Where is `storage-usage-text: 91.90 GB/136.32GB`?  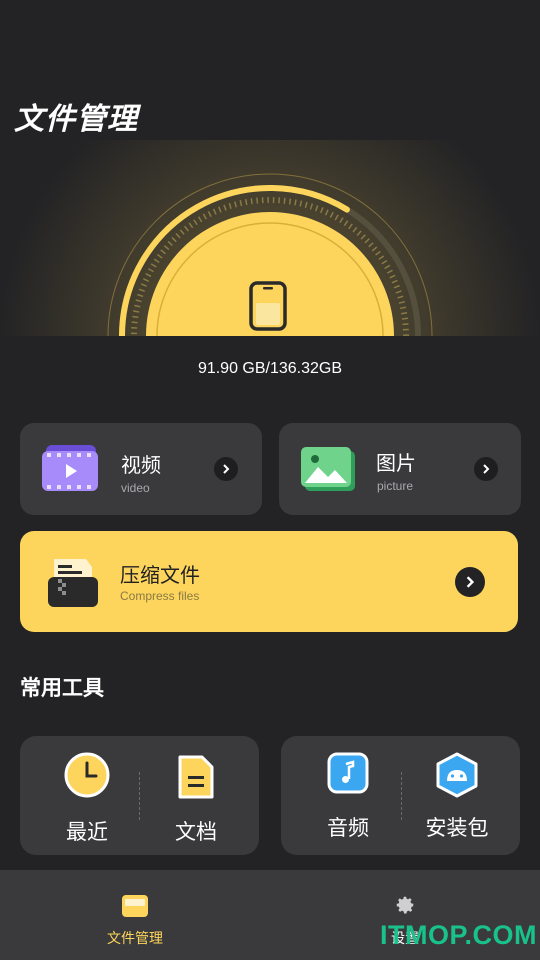
storage-usage-text: 91.90 GB/136.32GB is located at coordinates (270, 368).